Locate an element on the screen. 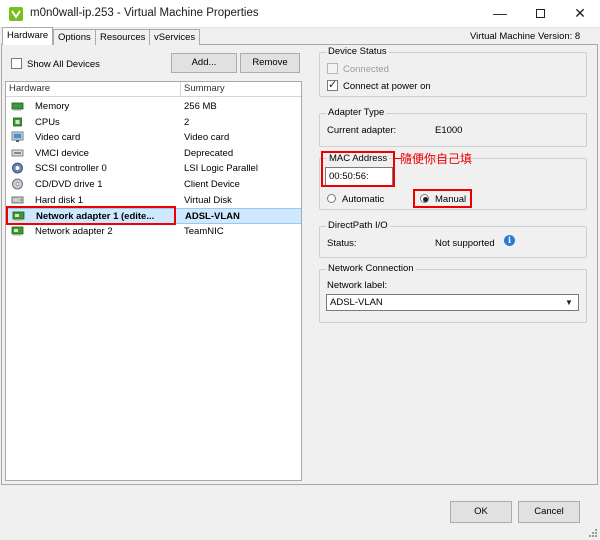 Image resolution: width=600 pixels, height=540 pixels. hardware-row-scsi-controller: SCSI controller 0 LSI Logic Parallel is located at coordinates (153, 169).